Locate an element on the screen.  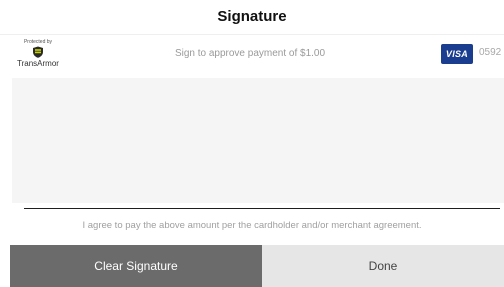
transarmor-logo: Protected by TransArmor is located at coordinates (38, 56).